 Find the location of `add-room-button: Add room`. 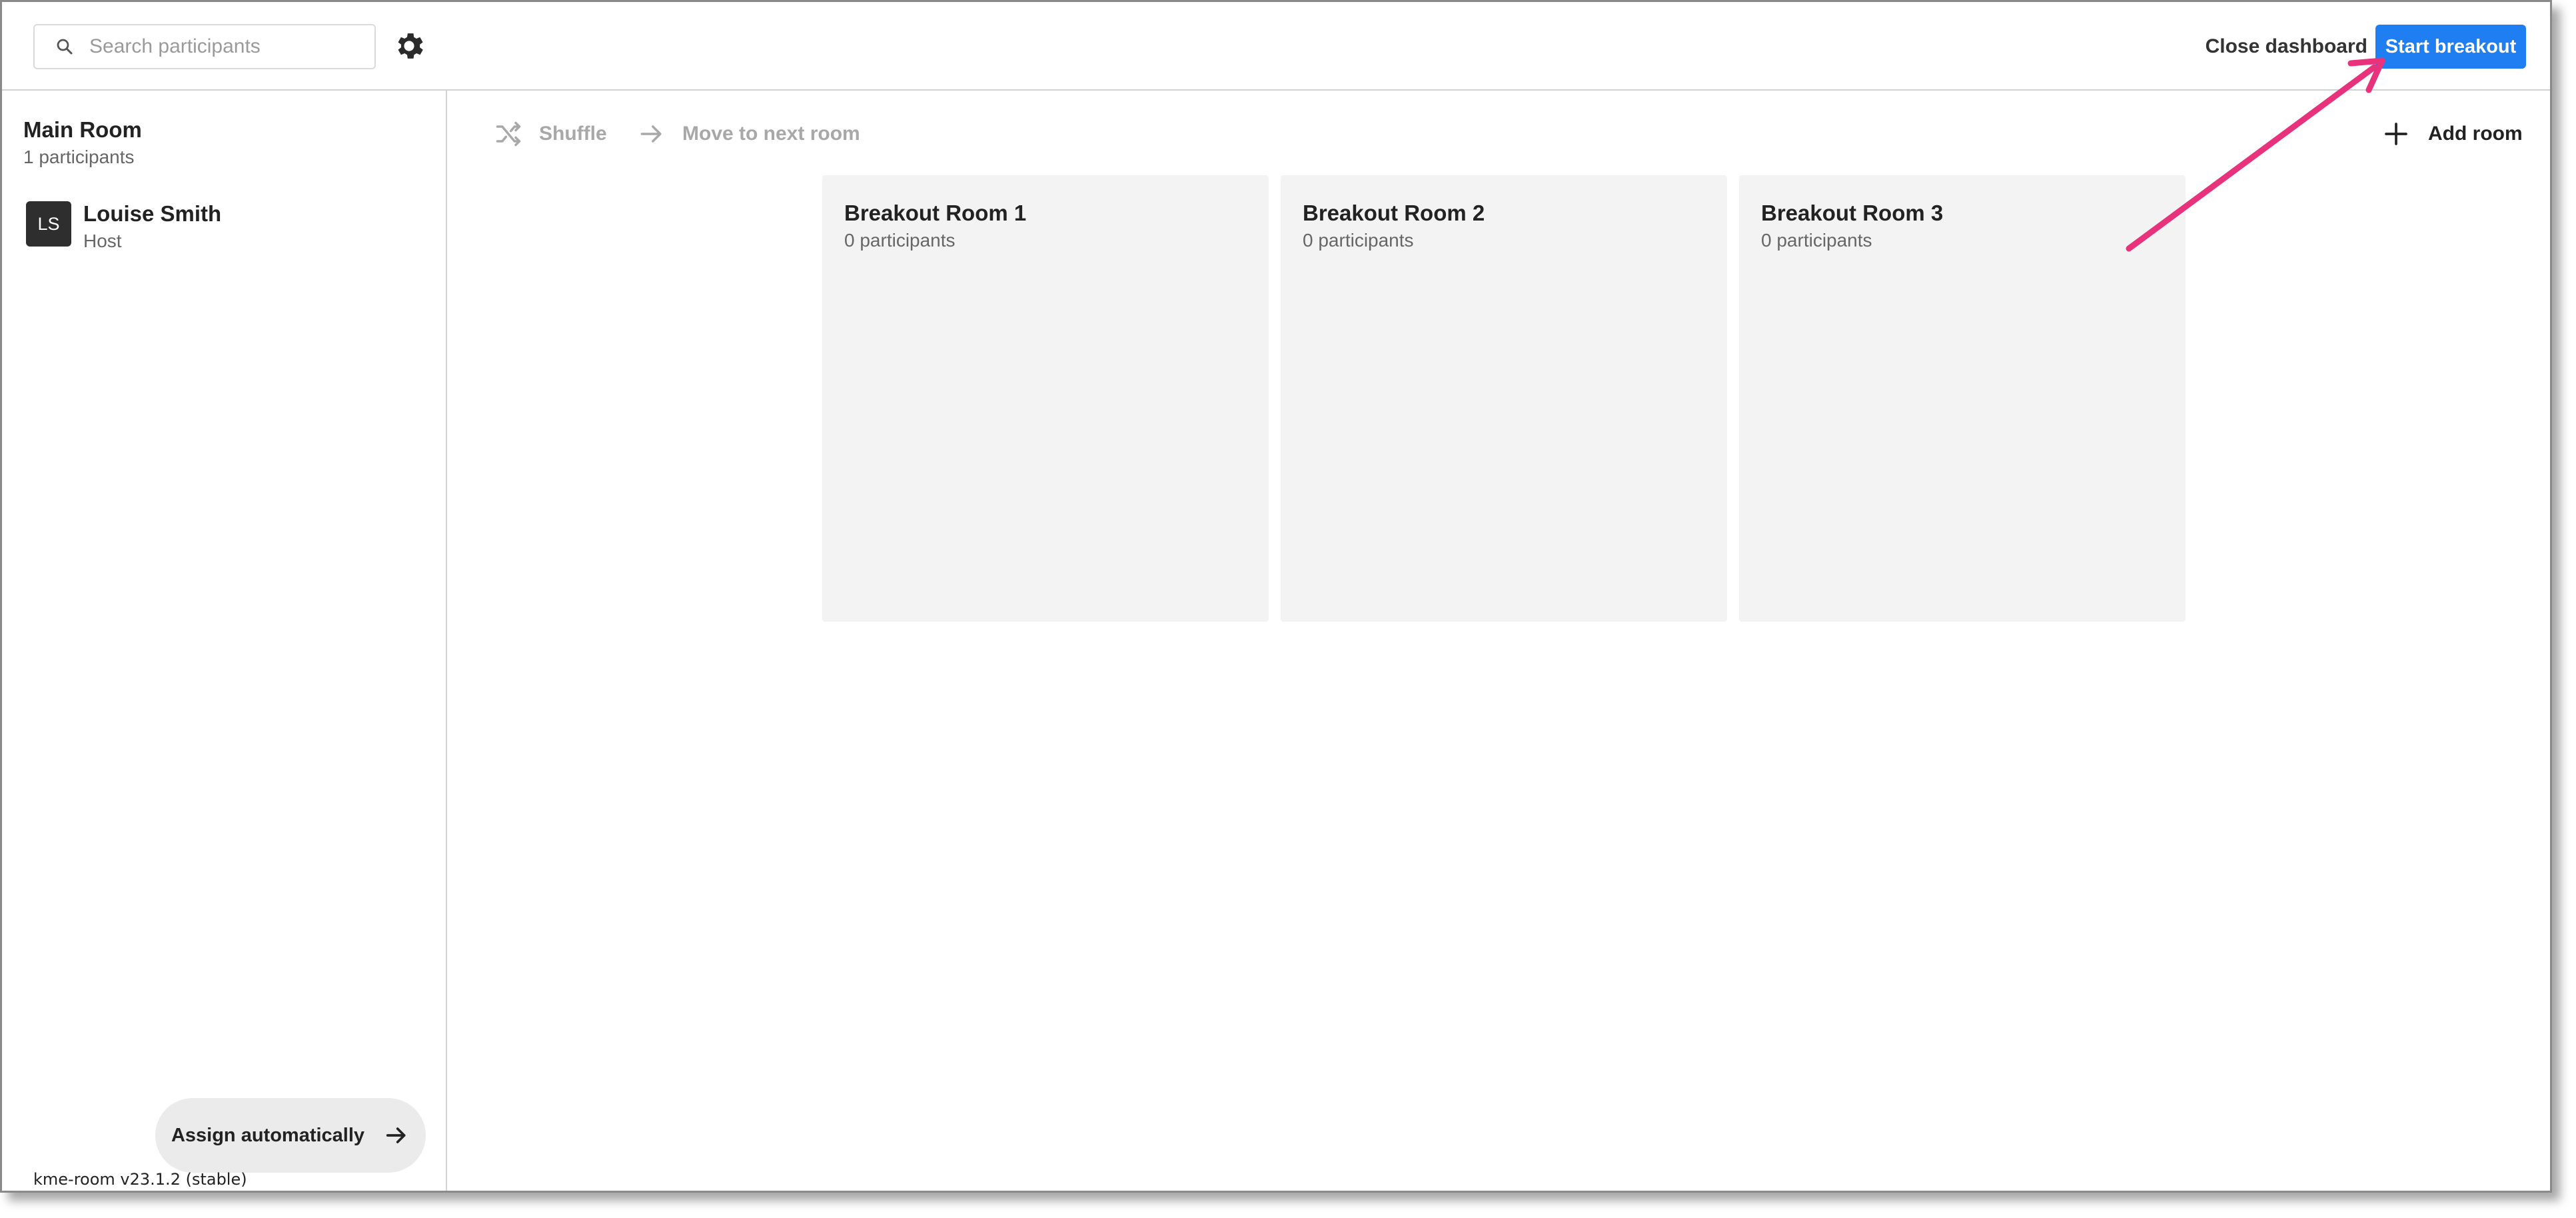

add-room-button: Add room is located at coordinates (2453, 134).